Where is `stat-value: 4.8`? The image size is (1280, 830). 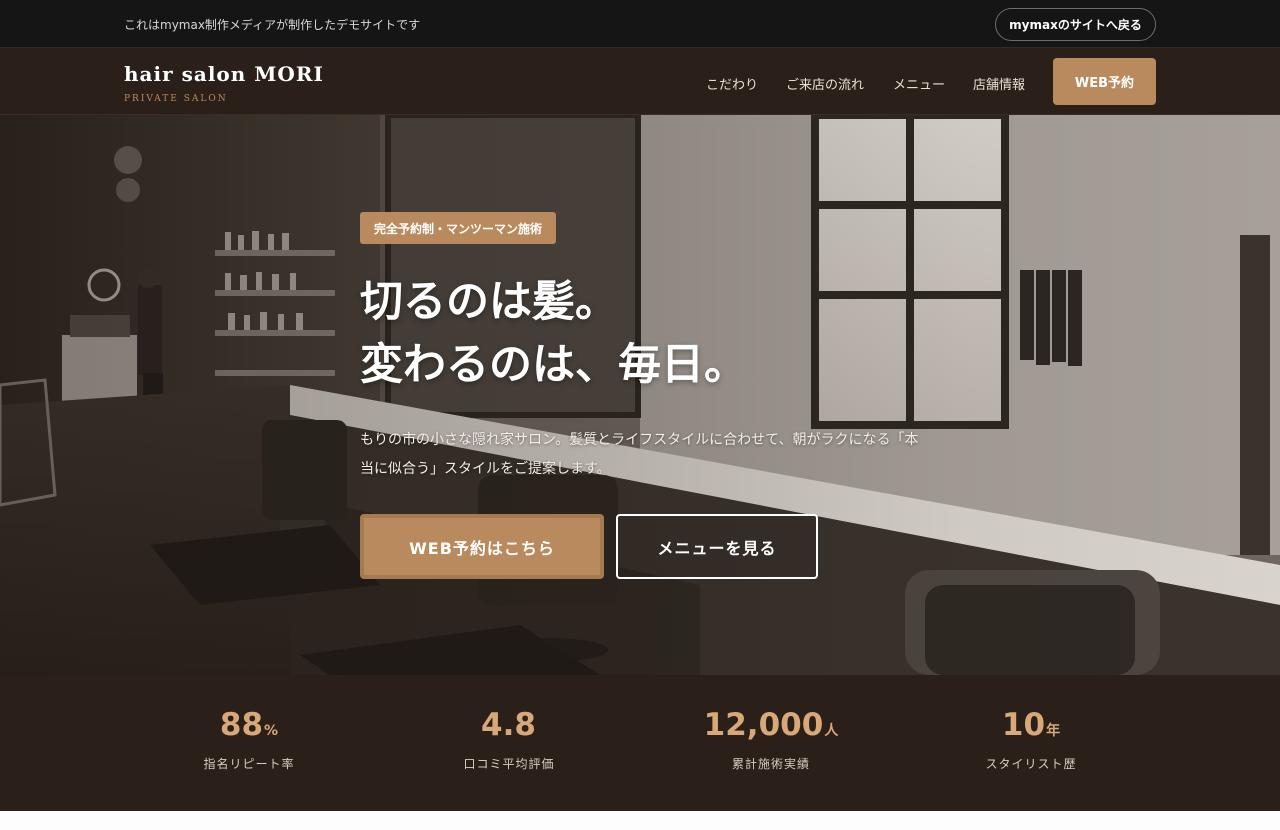
stat-value: 4.8 is located at coordinates (508, 725).